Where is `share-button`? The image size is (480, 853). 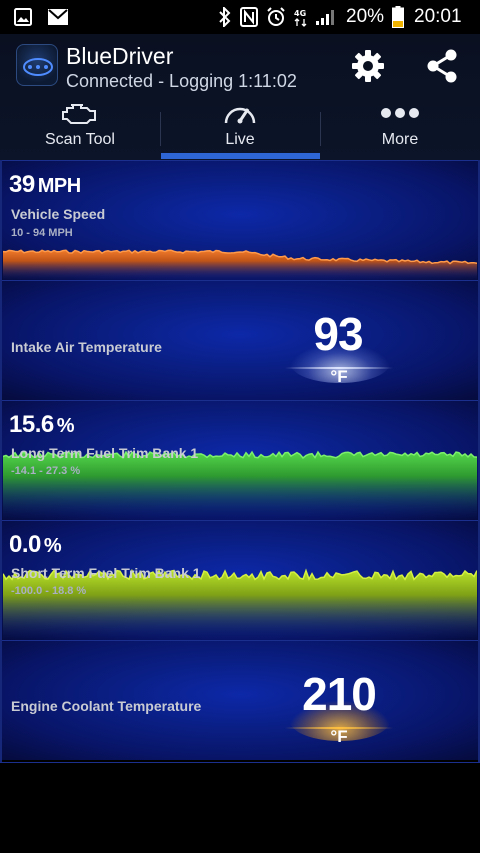
share-button is located at coordinates (442, 66).